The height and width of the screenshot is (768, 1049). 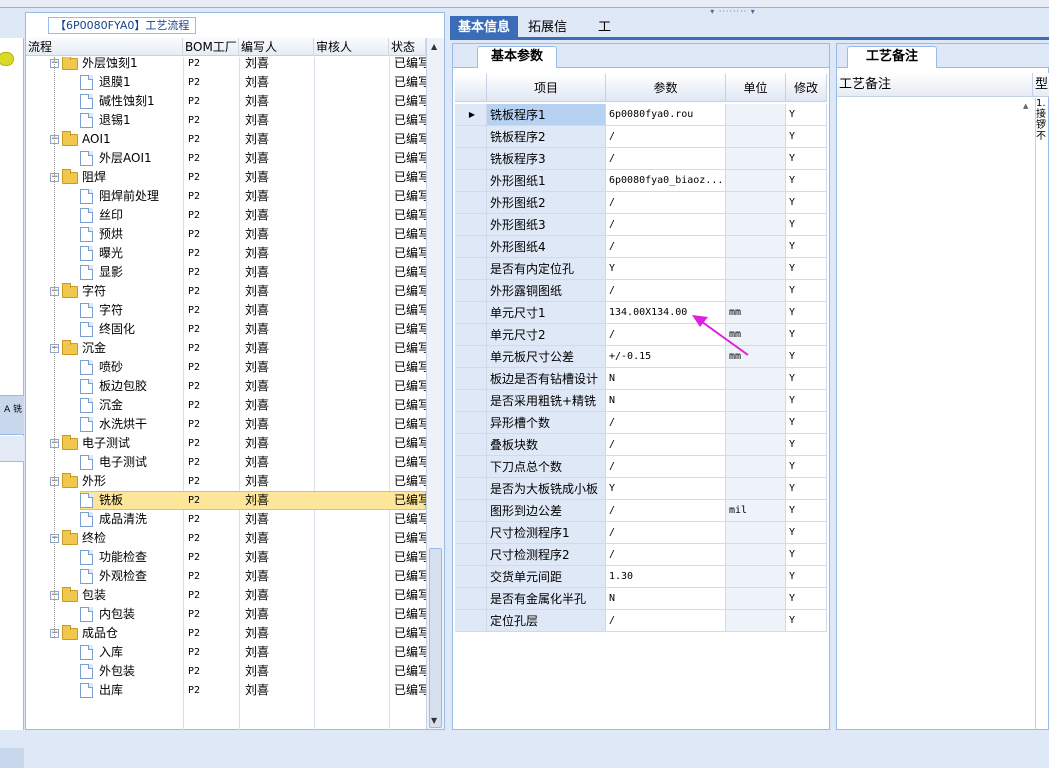 What do you see at coordinates (226, 120) in the screenshot?
I see `tree-row: 退锡1 P2 刘喜 已编写` at bounding box center [226, 120].